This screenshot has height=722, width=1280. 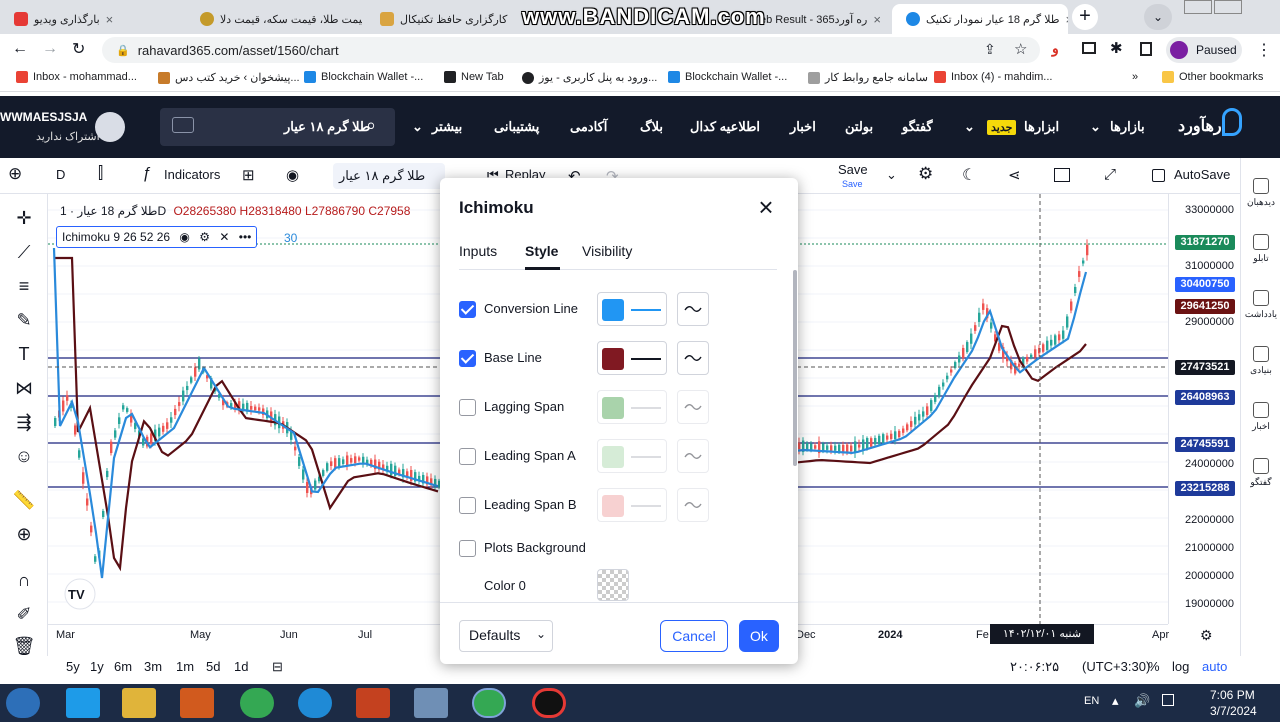 What do you see at coordinates (1020, 49) in the screenshot?
I see `star-icon: ☆` at bounding box center [1020, 49].